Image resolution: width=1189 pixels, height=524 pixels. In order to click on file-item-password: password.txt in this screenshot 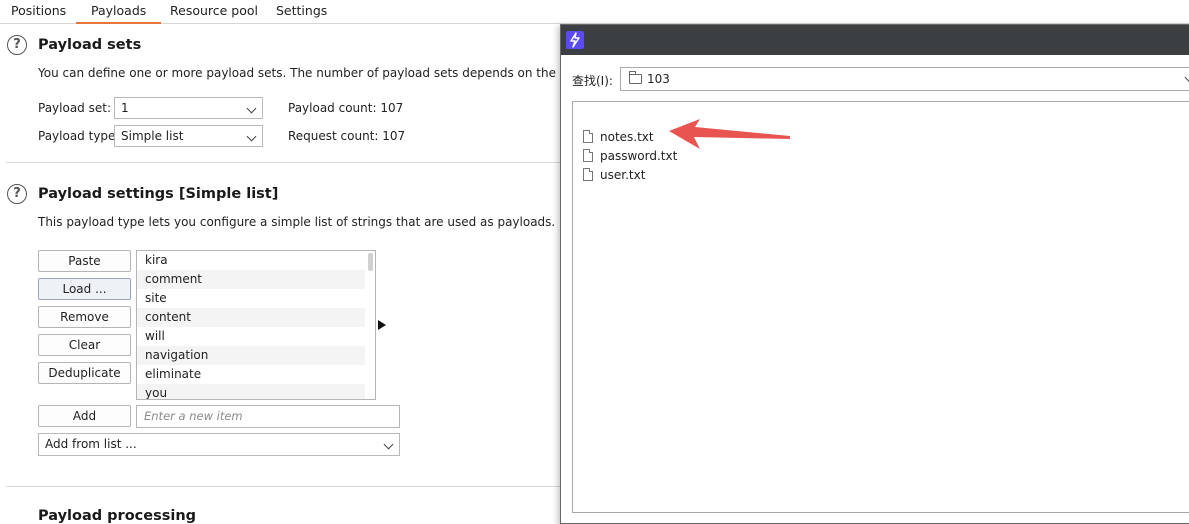, I will do `click(629, 156)`.